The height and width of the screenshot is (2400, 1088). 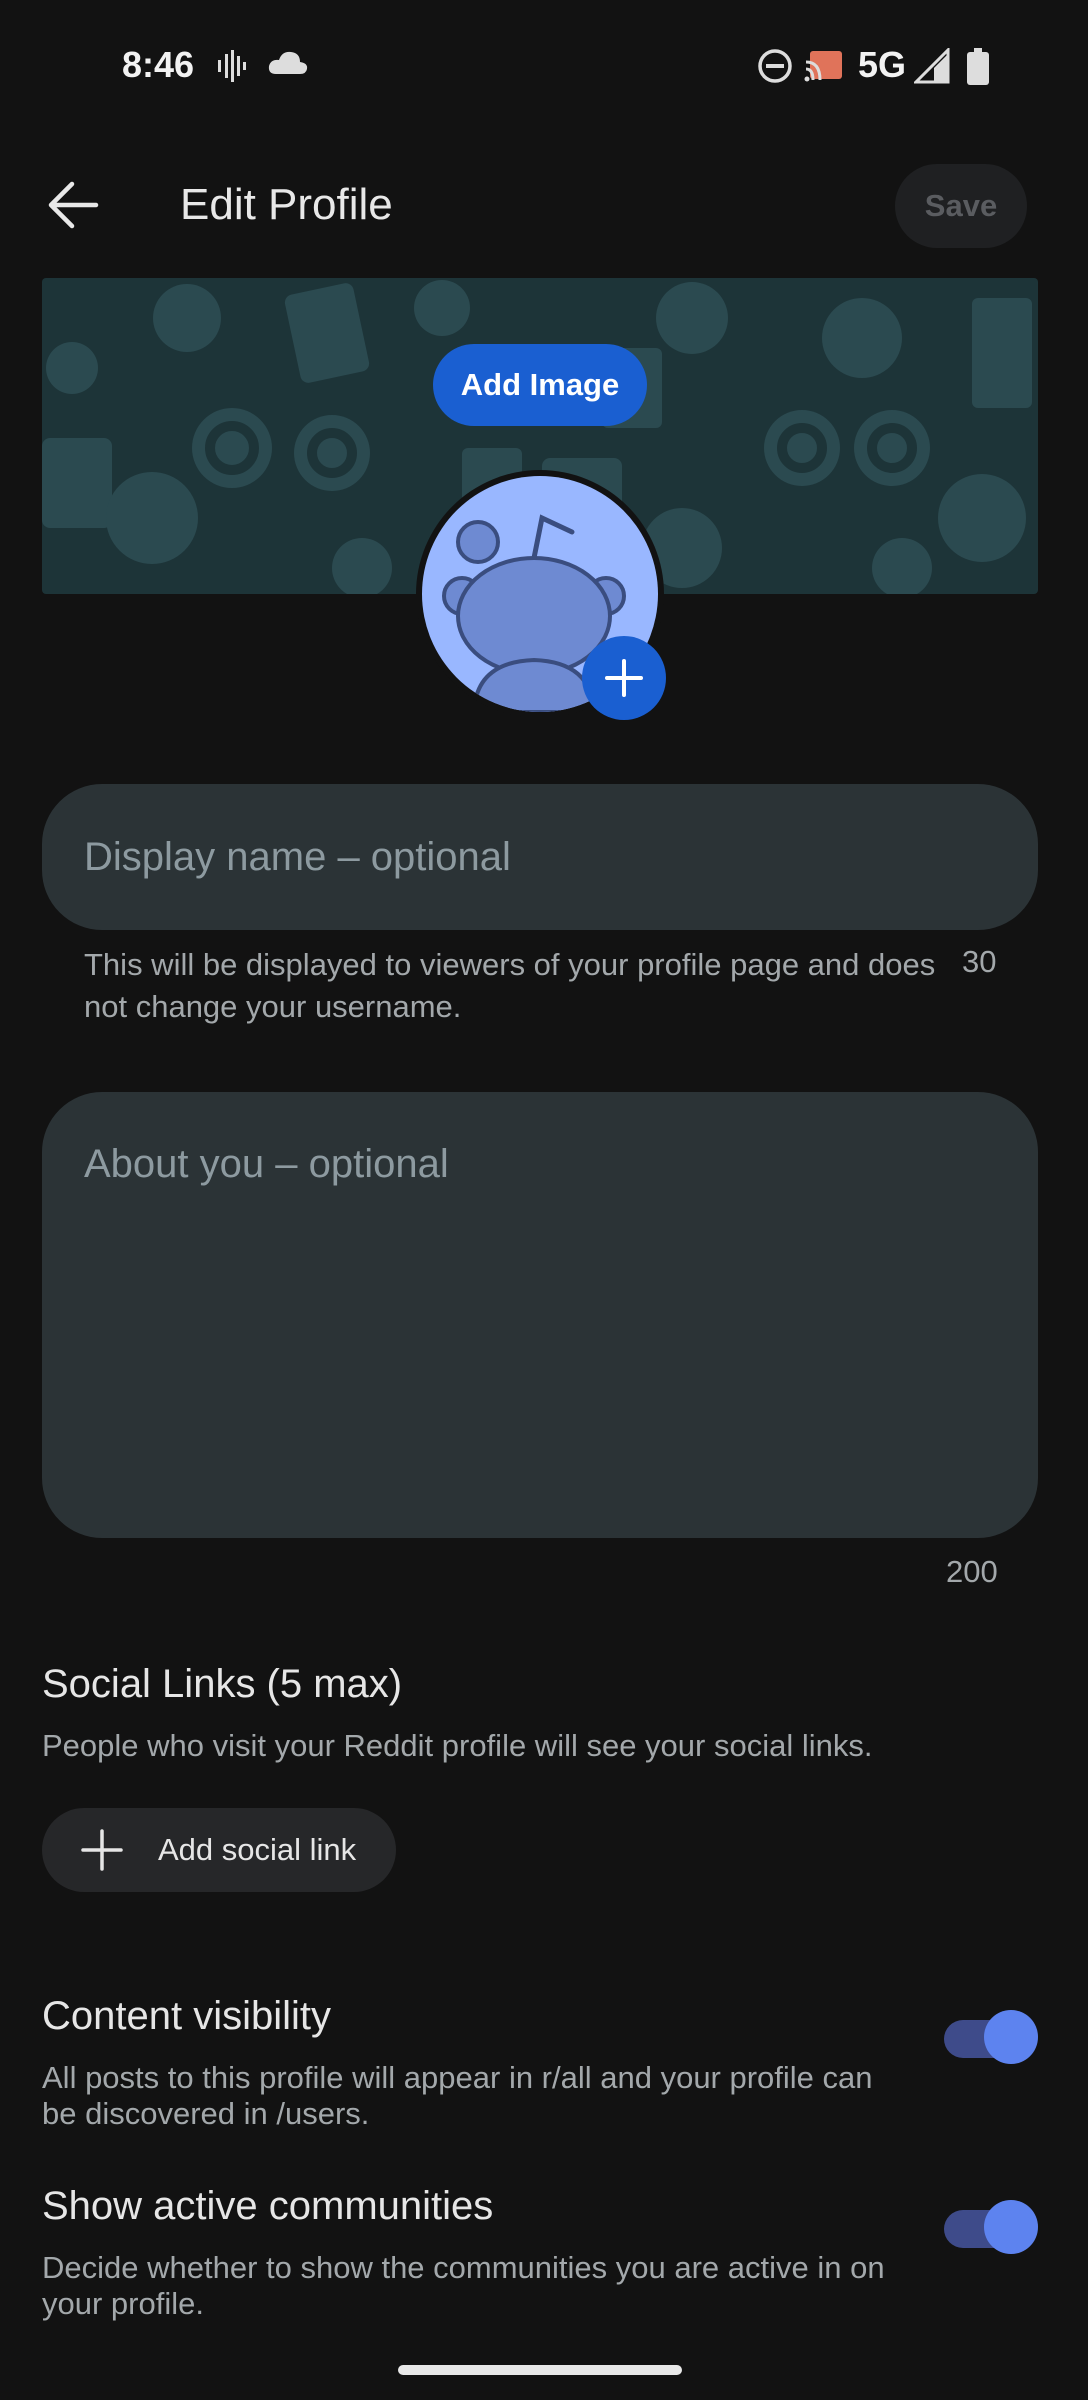 I want to click on status-bar: 8:46 5G, so click(x=544, y=65).